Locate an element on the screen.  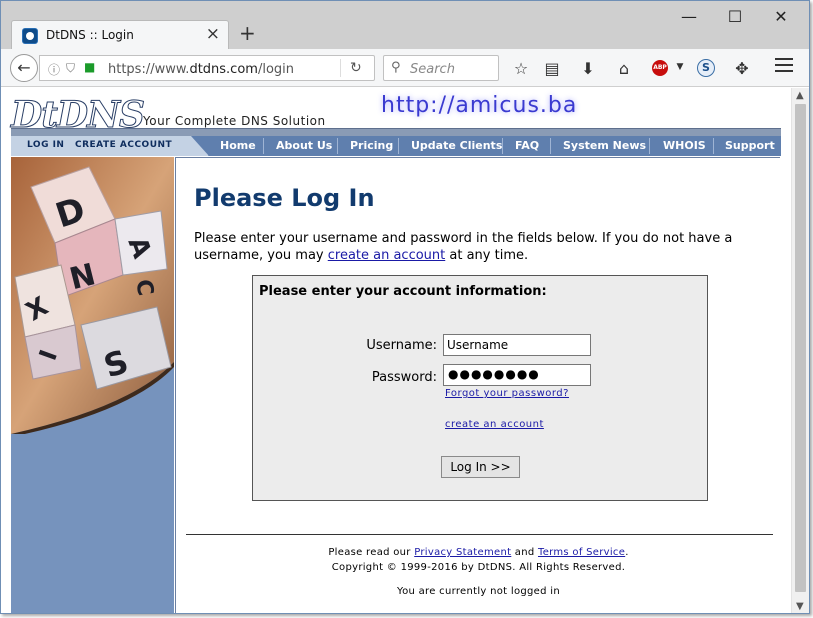
s-icon: S is located at coordinates (706, 68).